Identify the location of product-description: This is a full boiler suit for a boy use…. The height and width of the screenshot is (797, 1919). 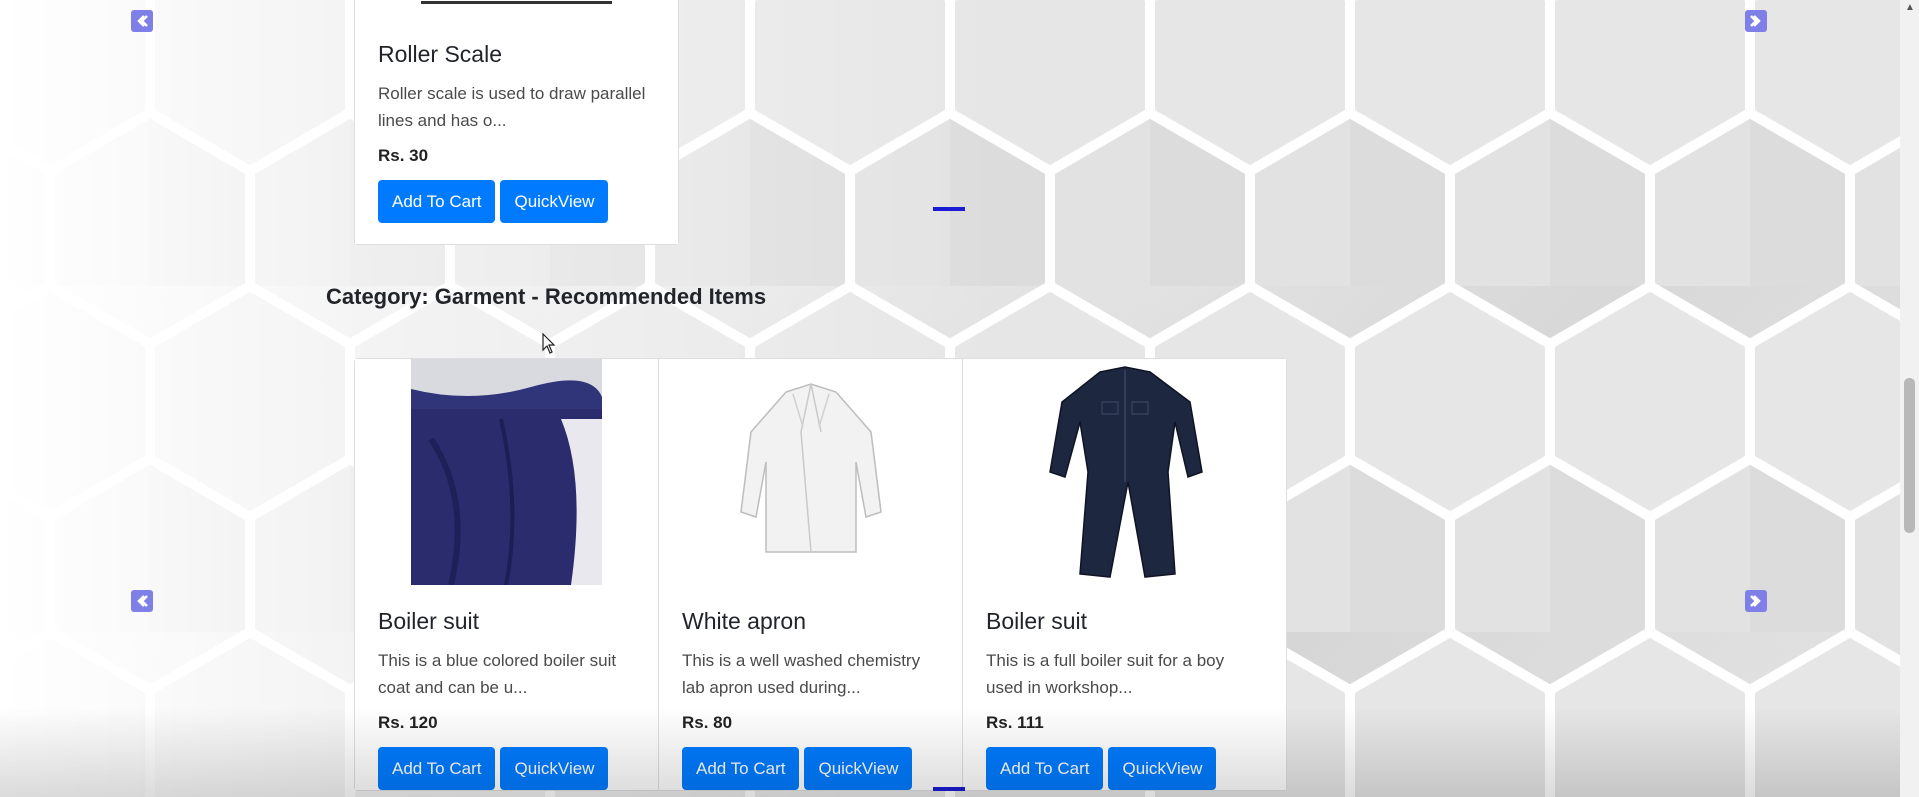
(1105, 674).